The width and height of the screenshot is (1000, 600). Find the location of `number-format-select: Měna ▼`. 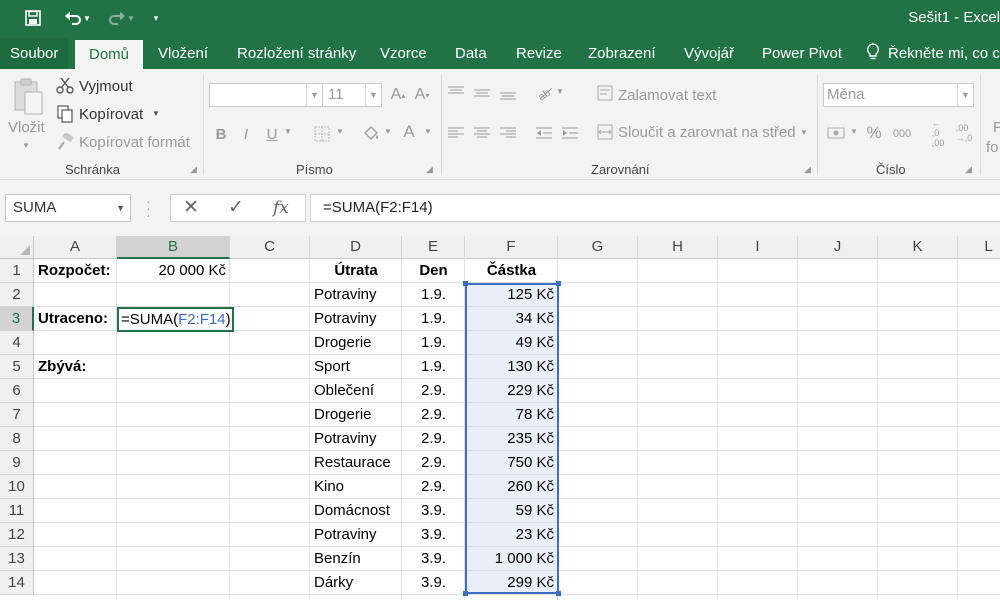

number-format-select: Měna ▼ is located at coordinates (898, 95).